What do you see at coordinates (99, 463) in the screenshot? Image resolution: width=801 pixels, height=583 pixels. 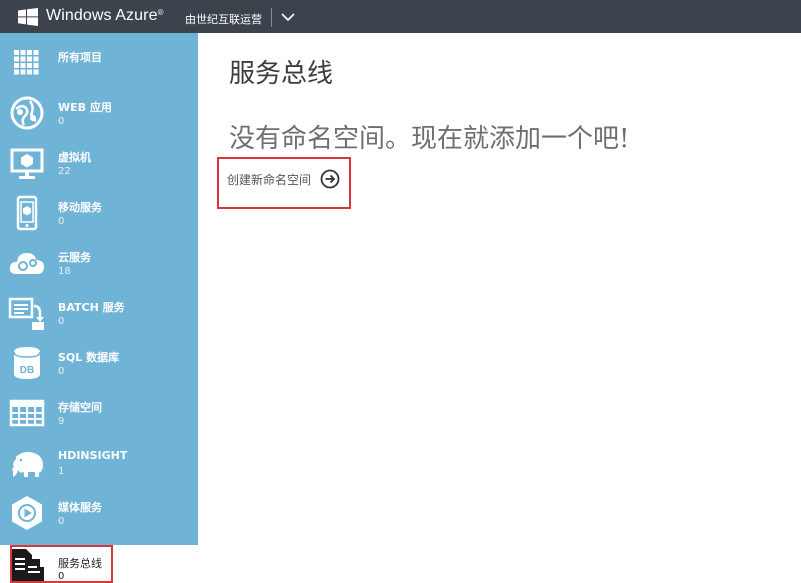 I see `sidebar-item-hdinsight: HDINSIGHT 1` at bounding box center [99, 463].